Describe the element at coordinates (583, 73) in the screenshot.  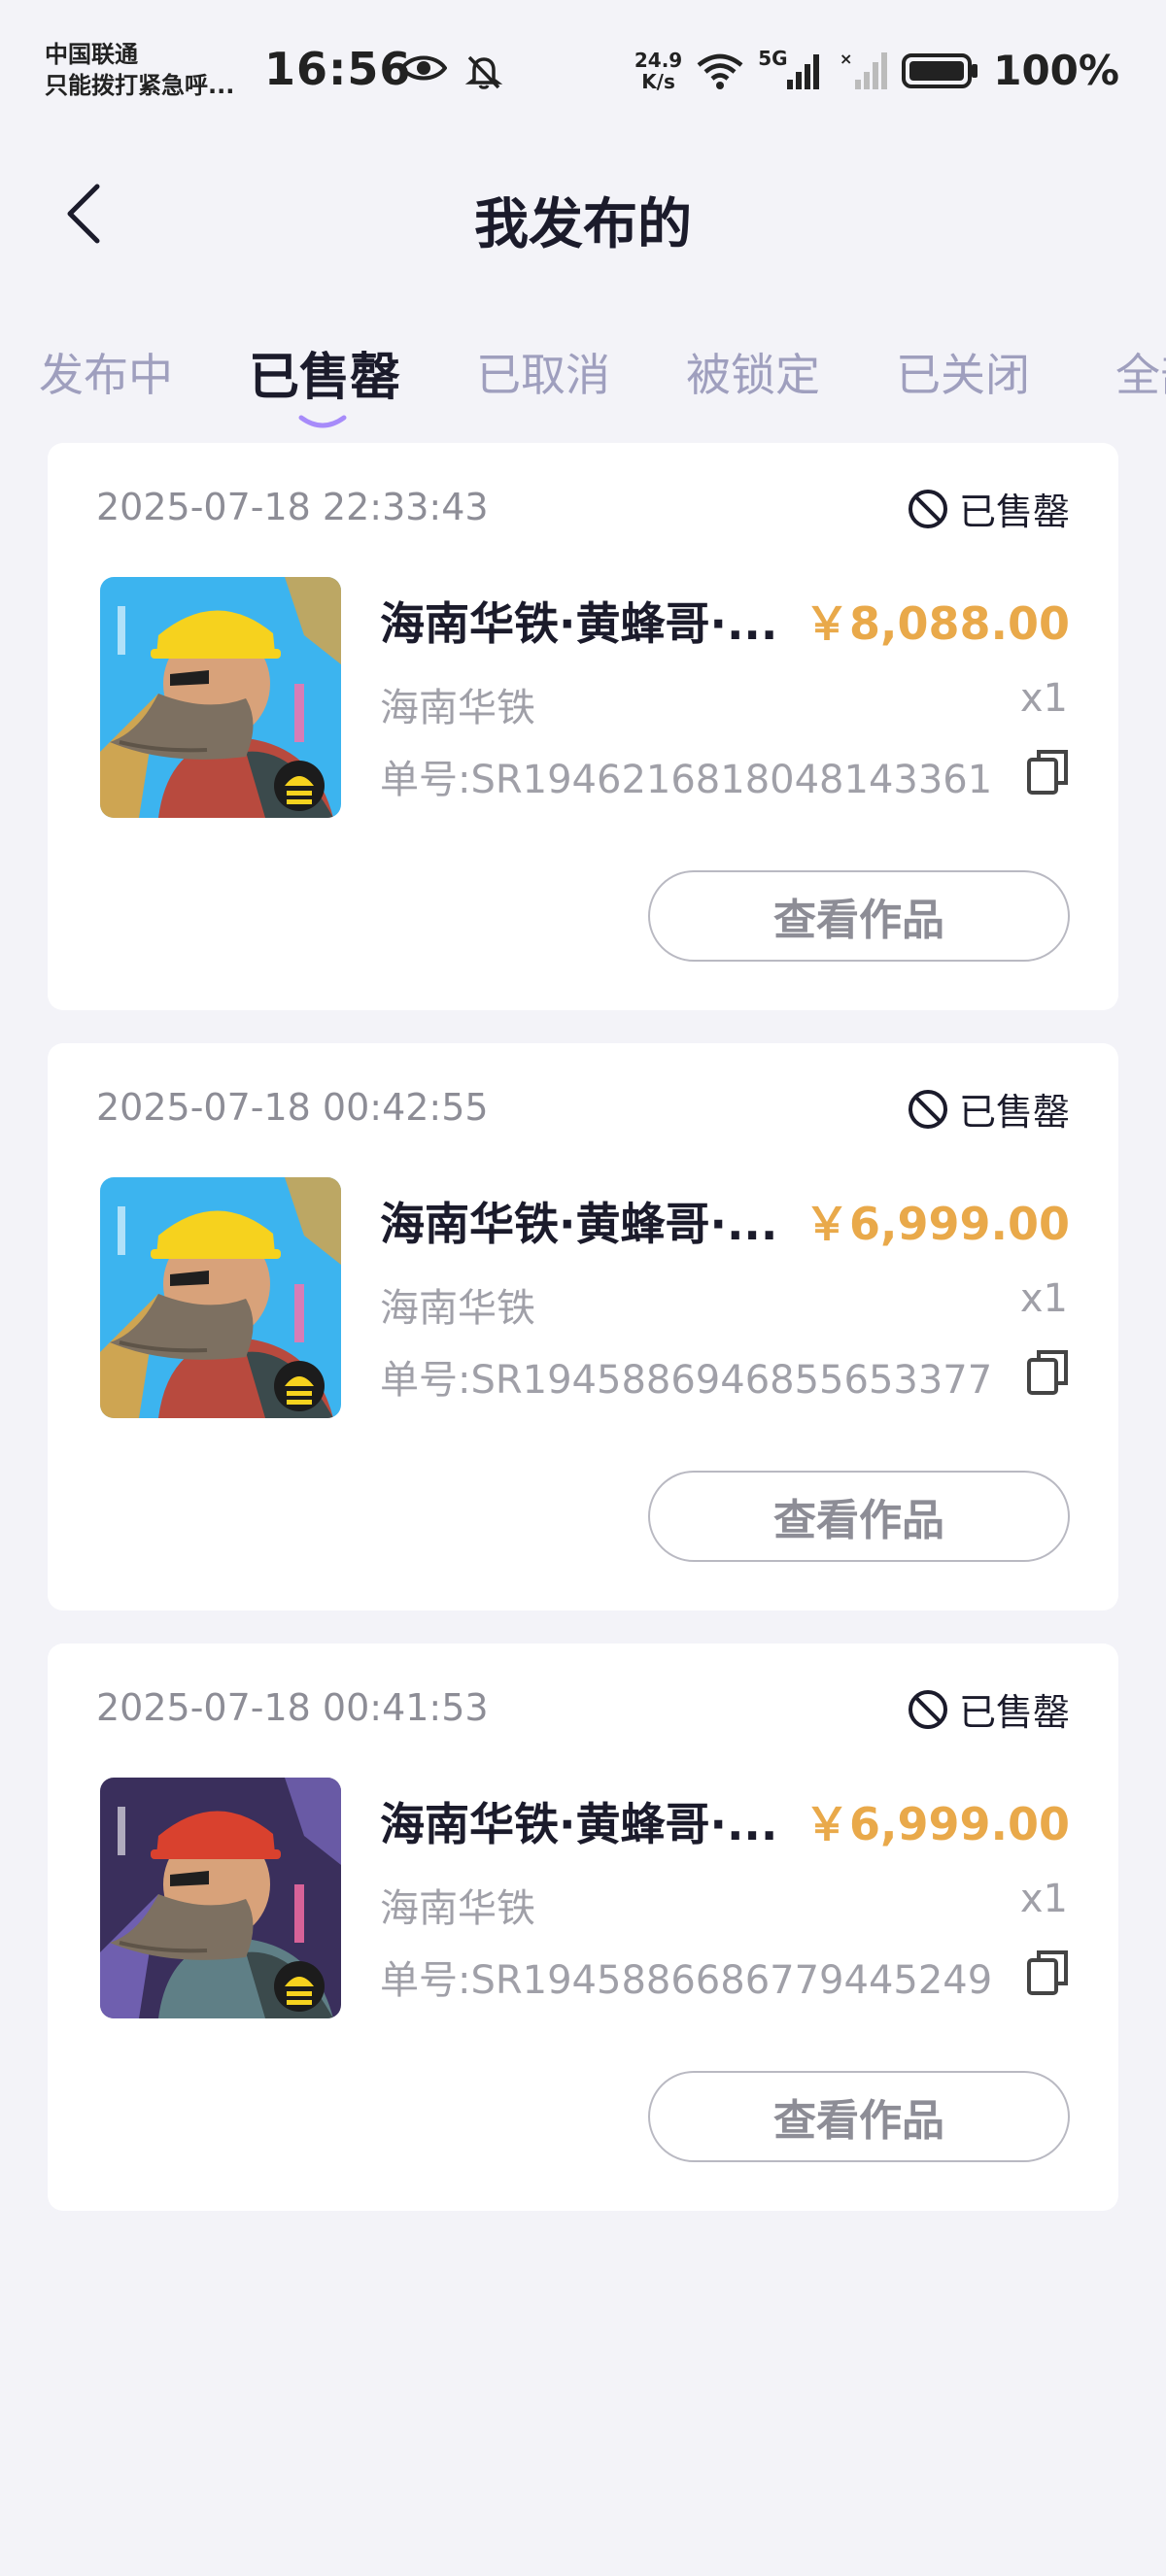
I see `status-bar: 中国联通 只能拨打紧急呼... 16:56 24.9 K/s 5G × 100%` at that location.